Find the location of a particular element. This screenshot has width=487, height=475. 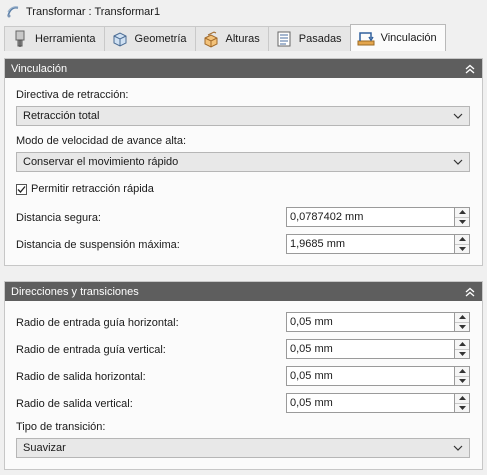

lead-out-vertical-spinner is located at coordinates (462, 403).